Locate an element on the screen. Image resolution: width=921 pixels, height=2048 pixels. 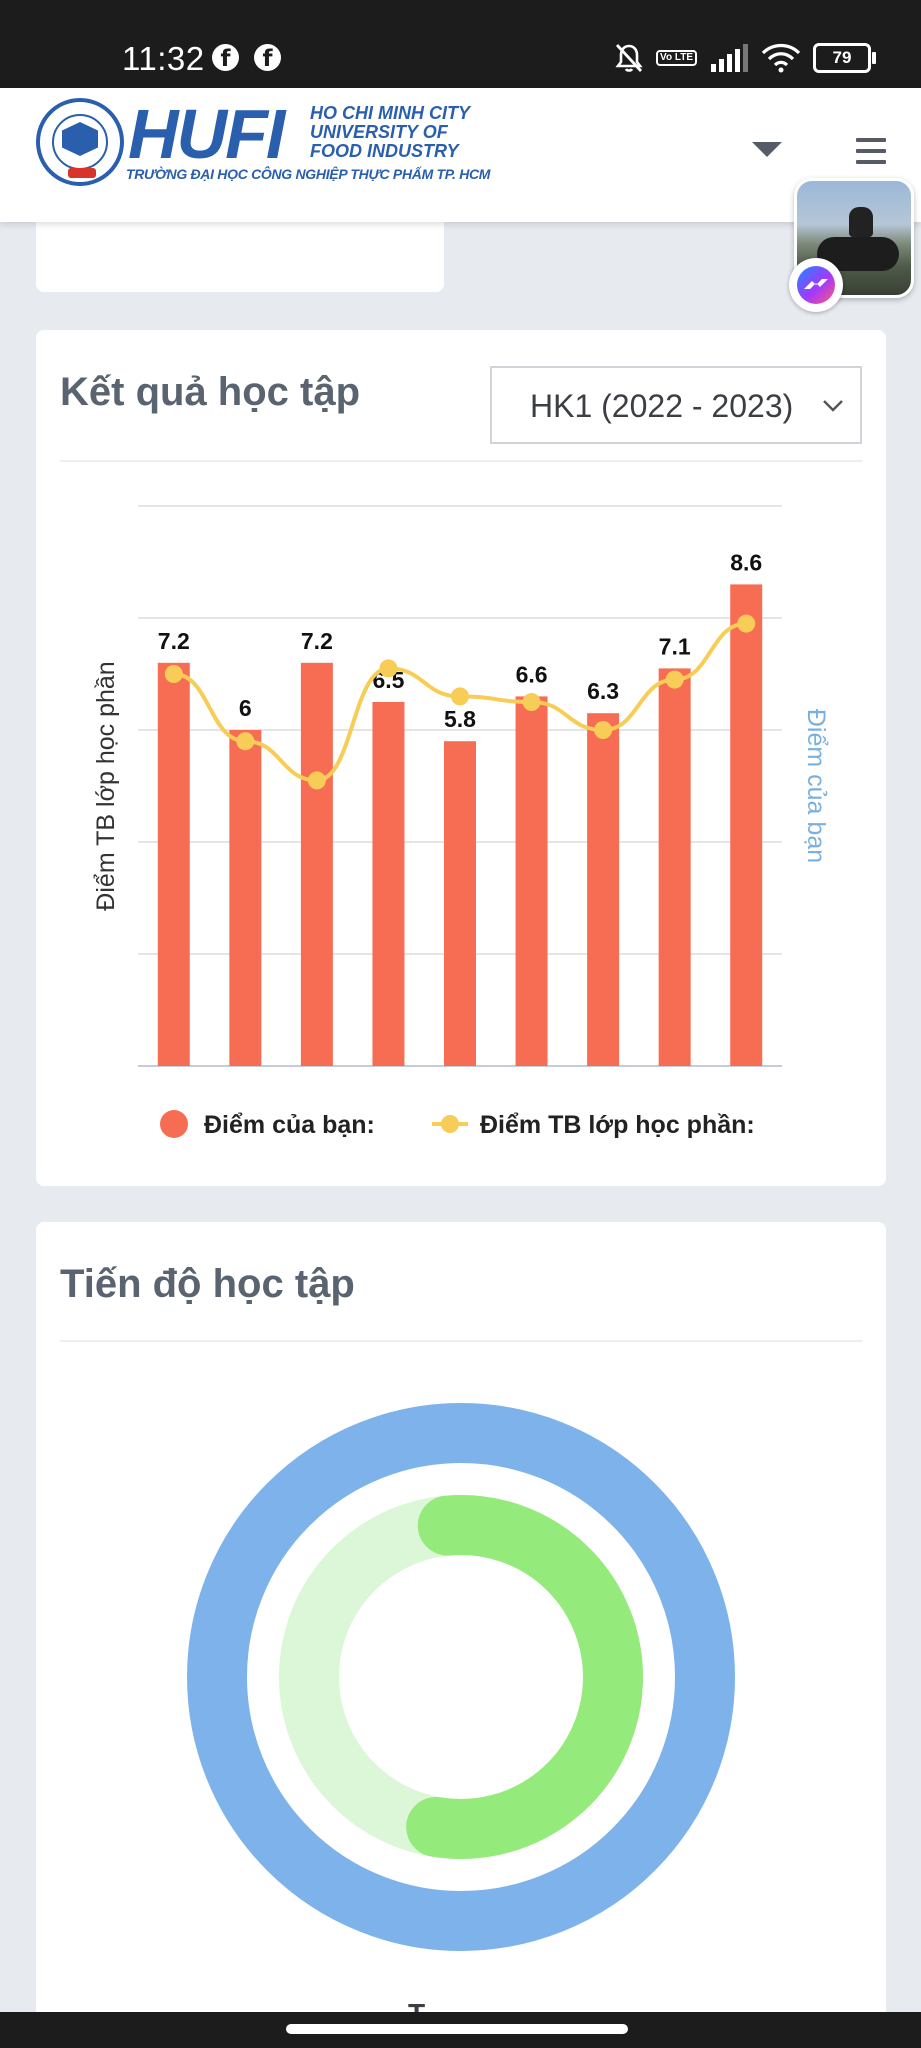
bar-value-label: 6 is located at coordinates (245, 708).